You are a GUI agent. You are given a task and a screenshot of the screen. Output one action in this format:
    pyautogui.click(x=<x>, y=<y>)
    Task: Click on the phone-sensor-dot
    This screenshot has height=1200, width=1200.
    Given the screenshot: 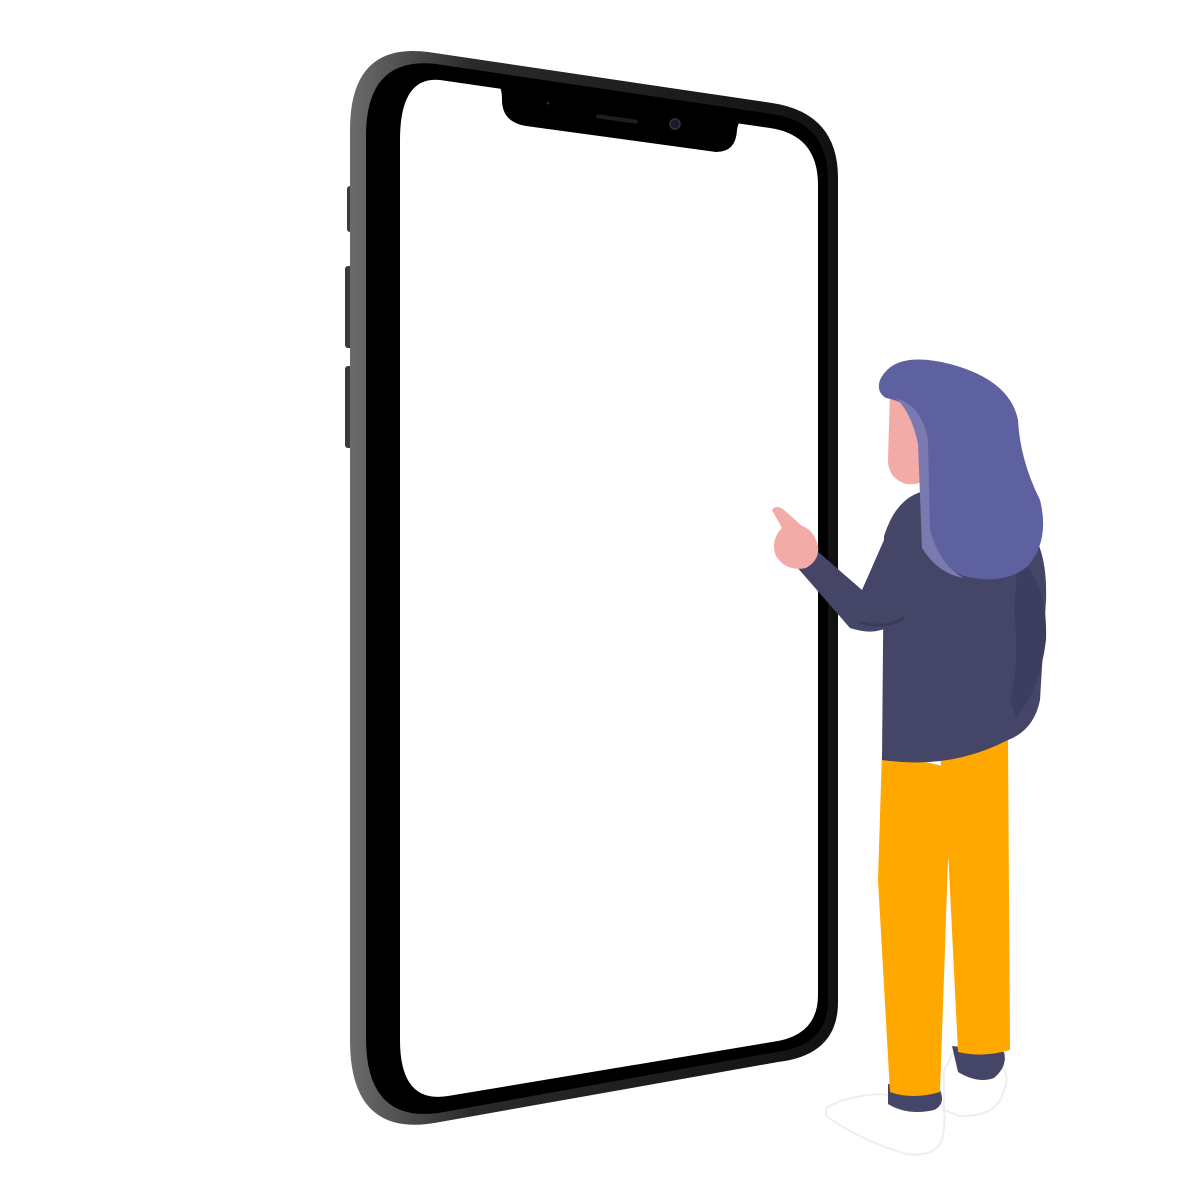 What is the action you would take?
    pyautogui.click(x=548, y=103)
    